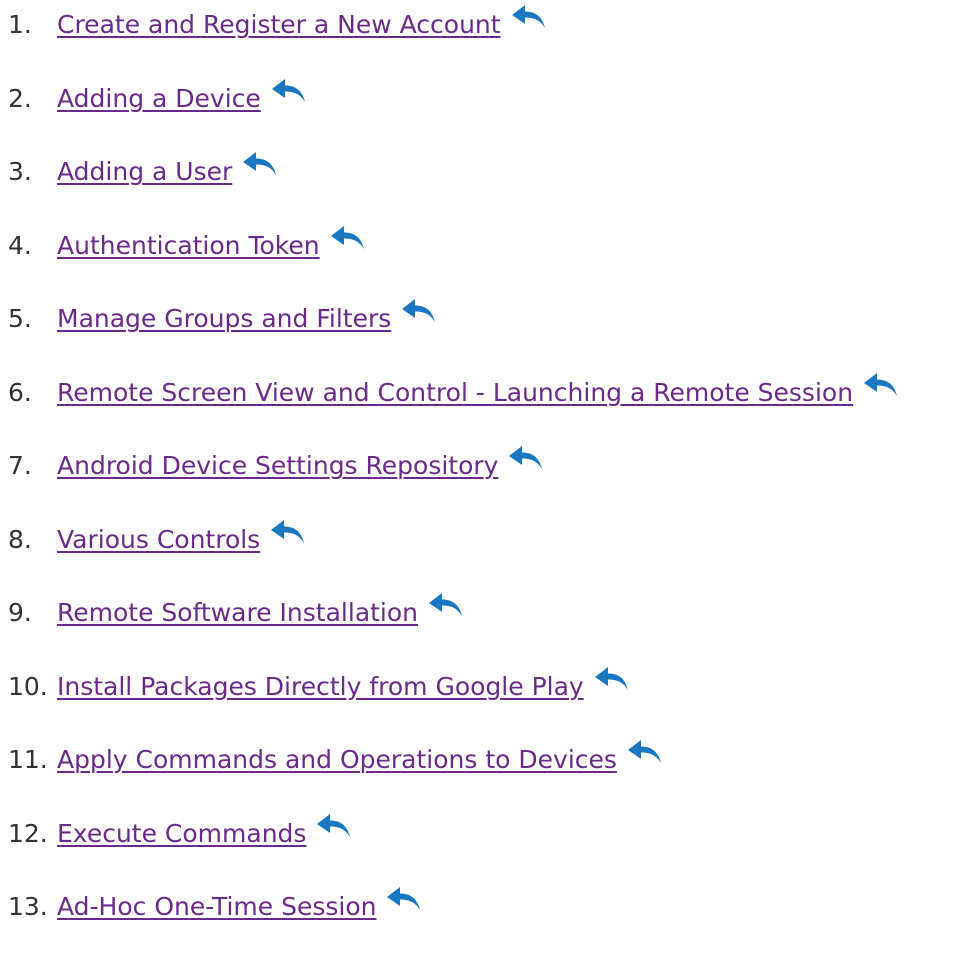  Describe the element at coordinates (224, 319) in the screenshot. I see `toc-link: Manage Groups and Filters` at that location.